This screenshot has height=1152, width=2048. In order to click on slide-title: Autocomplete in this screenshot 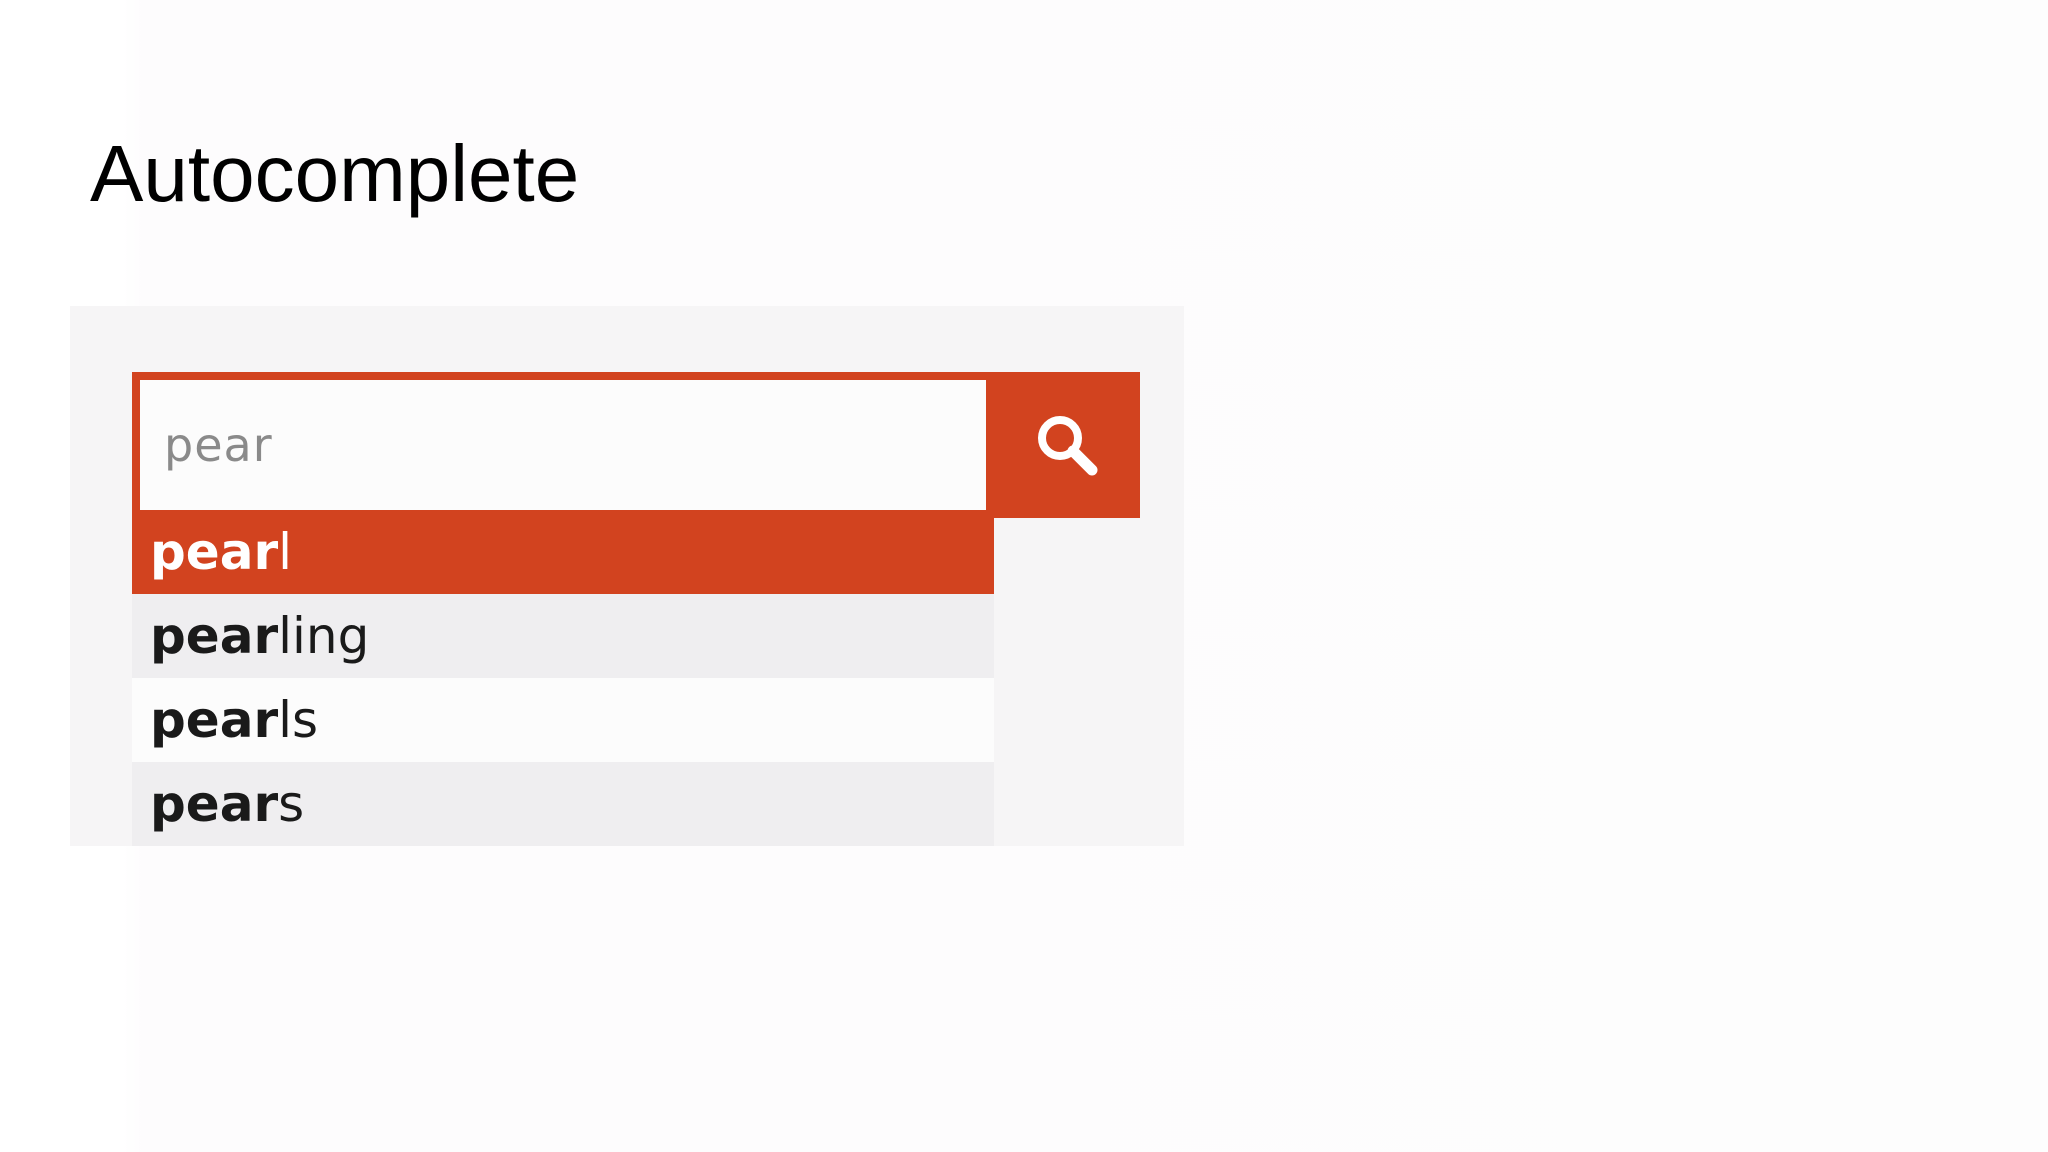, I will do `click(335, 173)`.